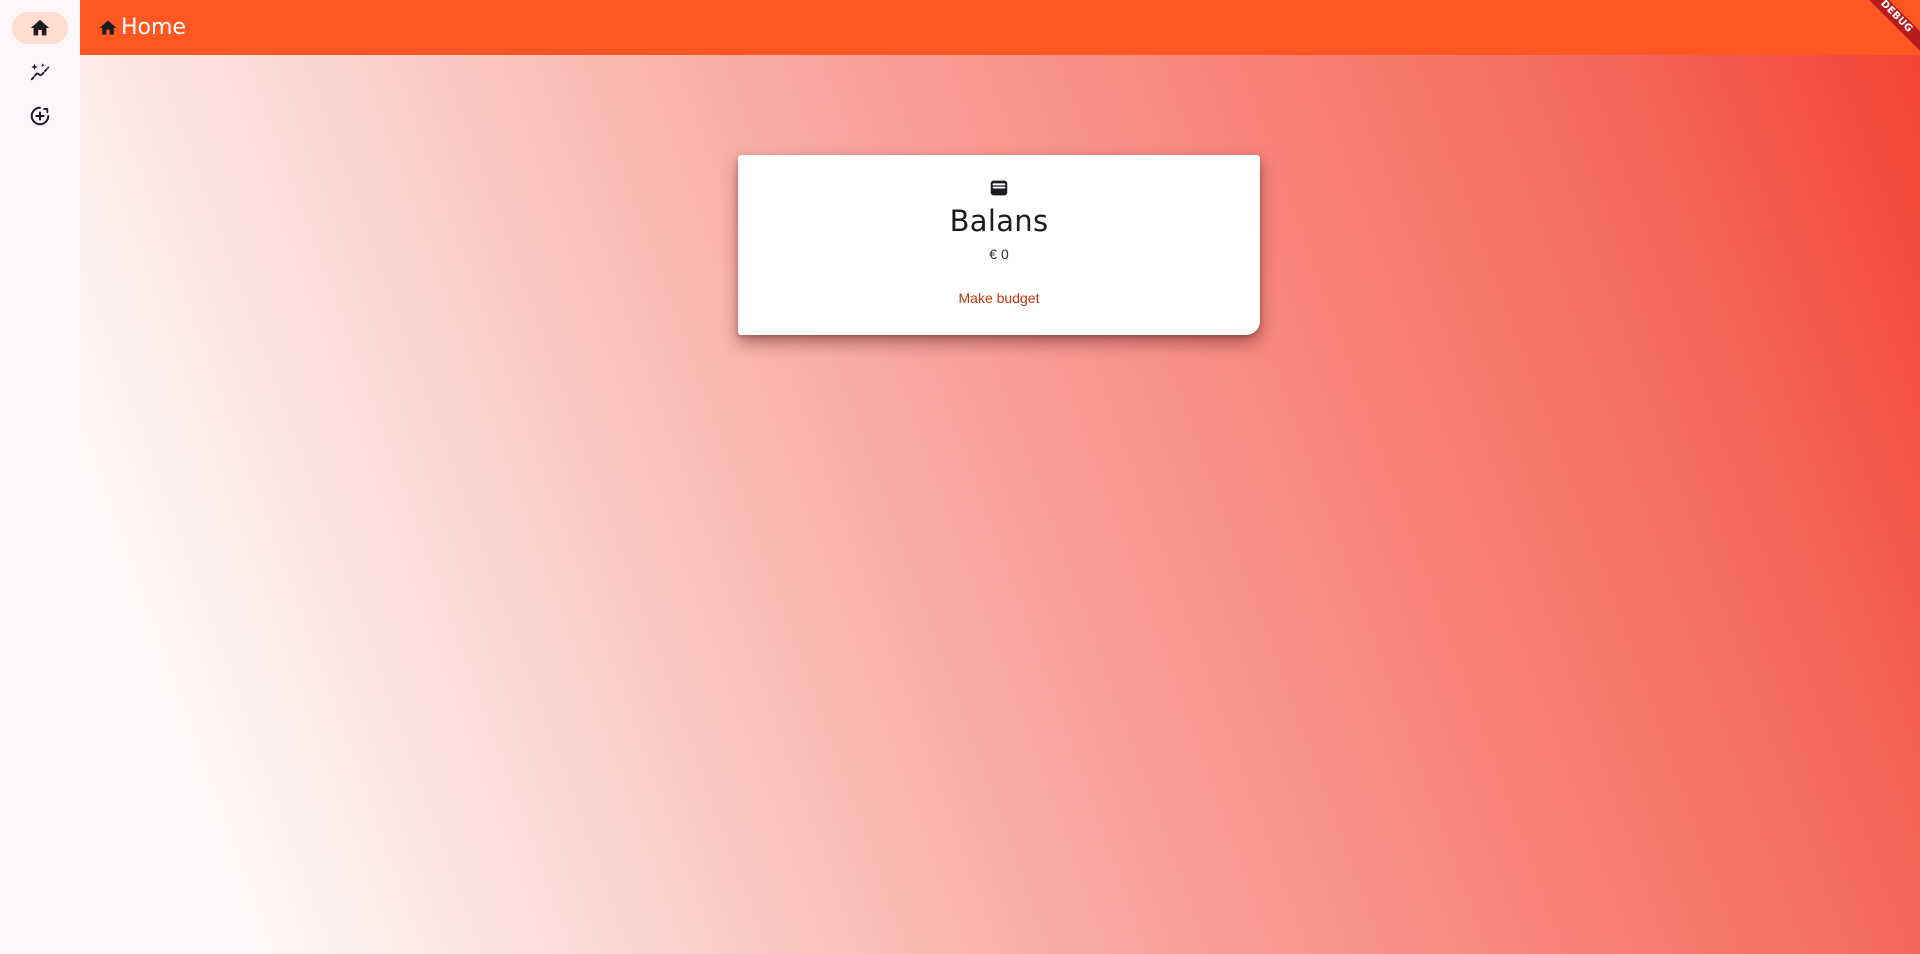 This screenshot has height=954, width=1920. I want to click on add-circle-icon, so click(40, 116).